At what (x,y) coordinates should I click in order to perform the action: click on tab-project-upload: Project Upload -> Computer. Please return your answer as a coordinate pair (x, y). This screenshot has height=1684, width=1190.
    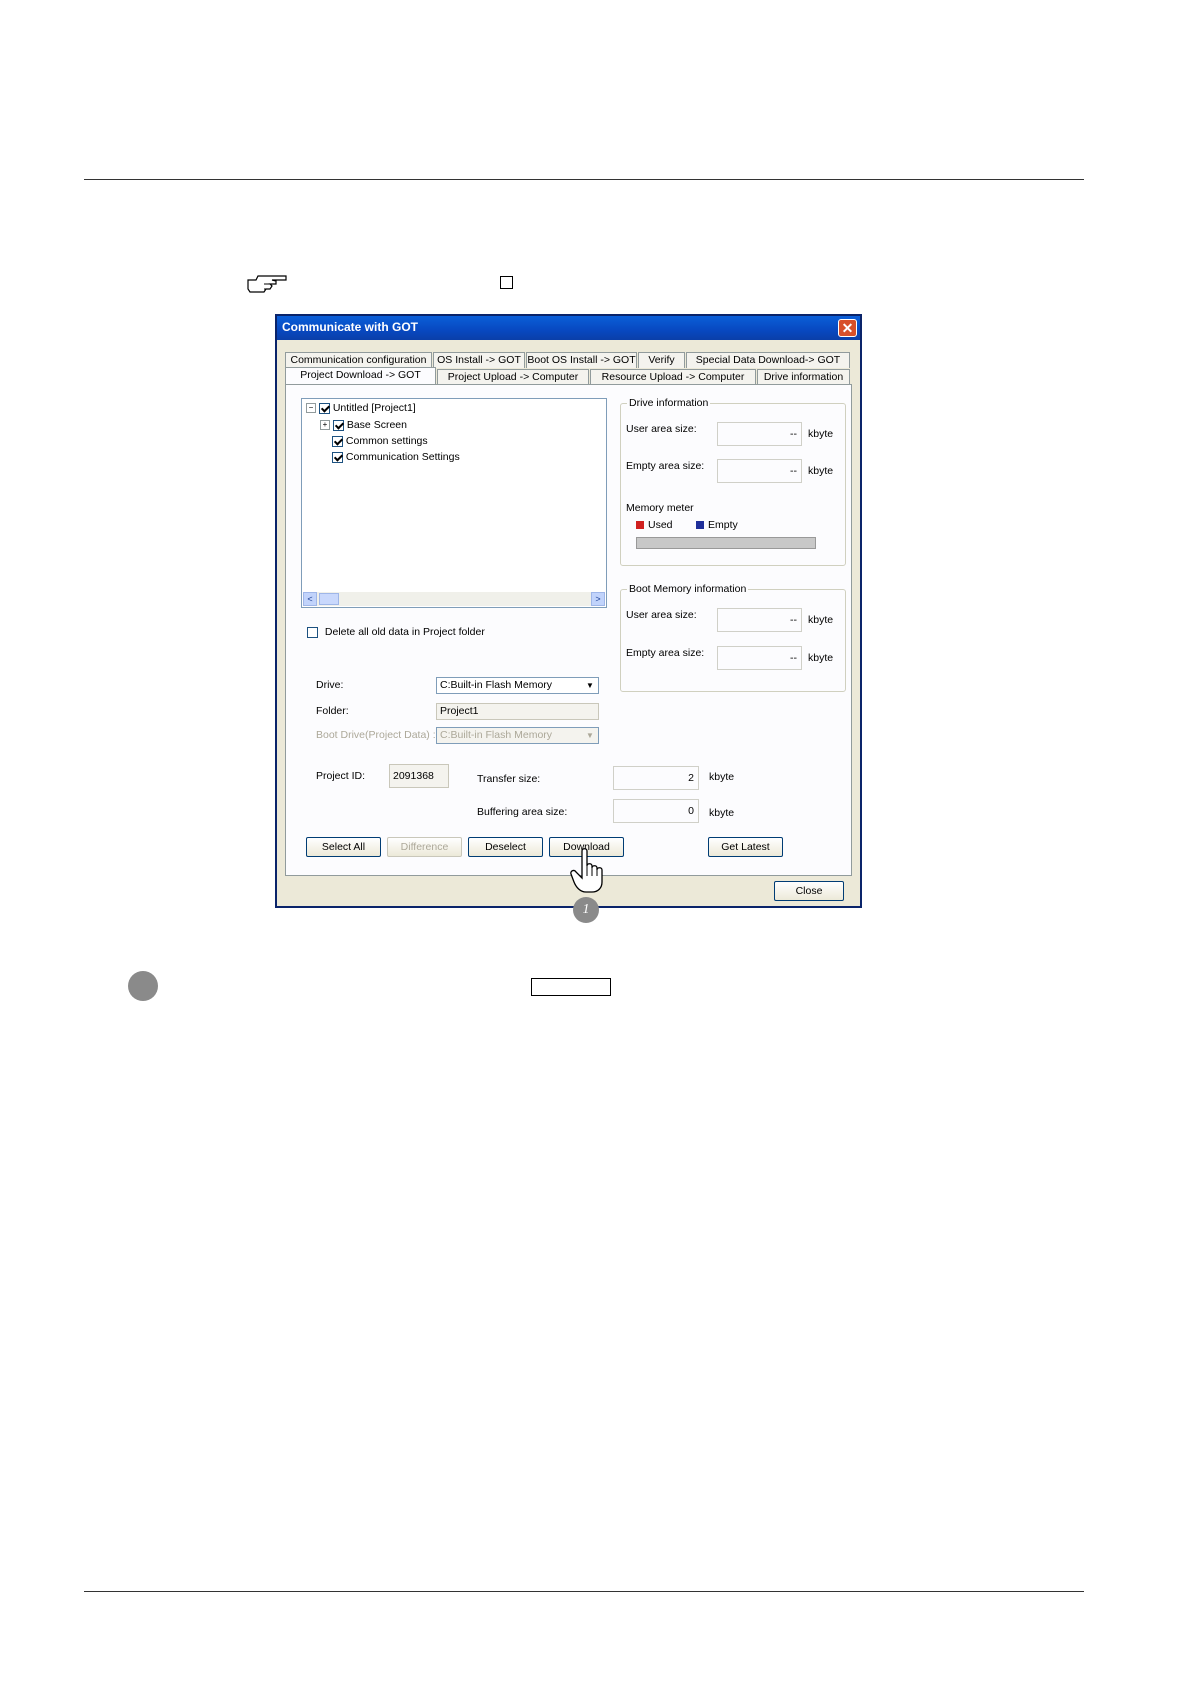
    Looking at the image, I should click on (513, 377).